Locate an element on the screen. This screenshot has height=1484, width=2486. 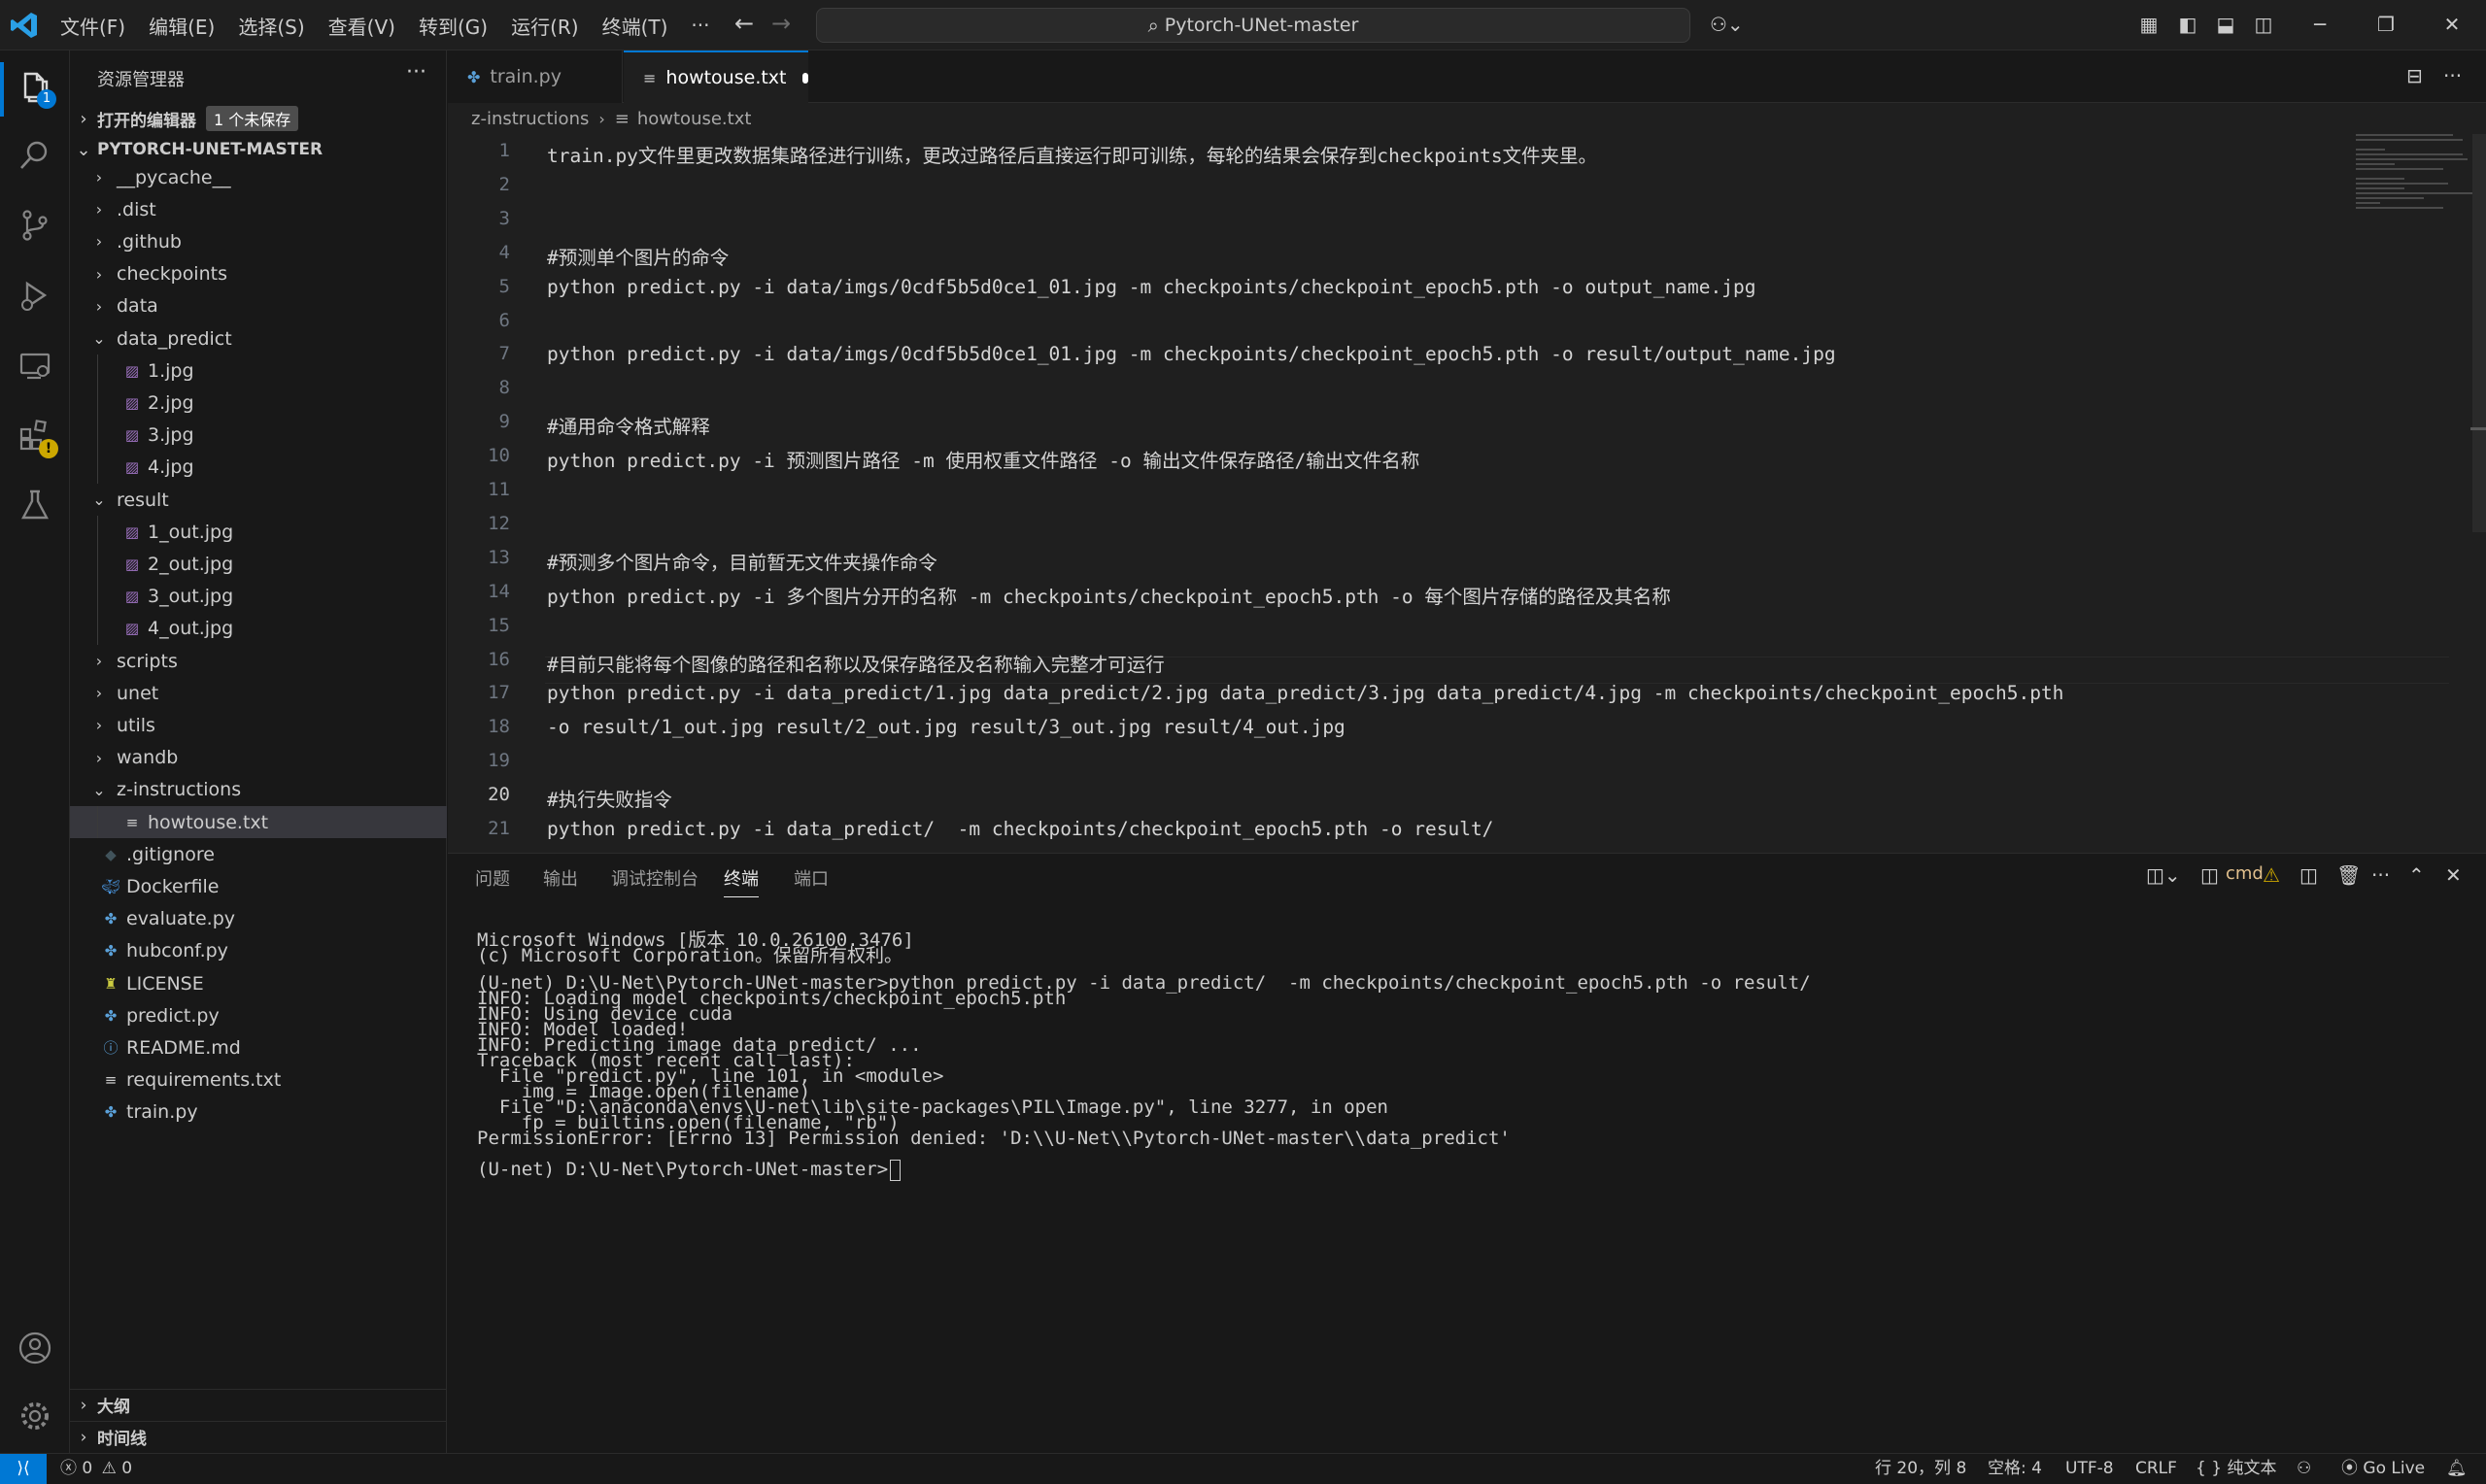
file-item: ▨ 4.jpg is located at coordinates (258, 468).